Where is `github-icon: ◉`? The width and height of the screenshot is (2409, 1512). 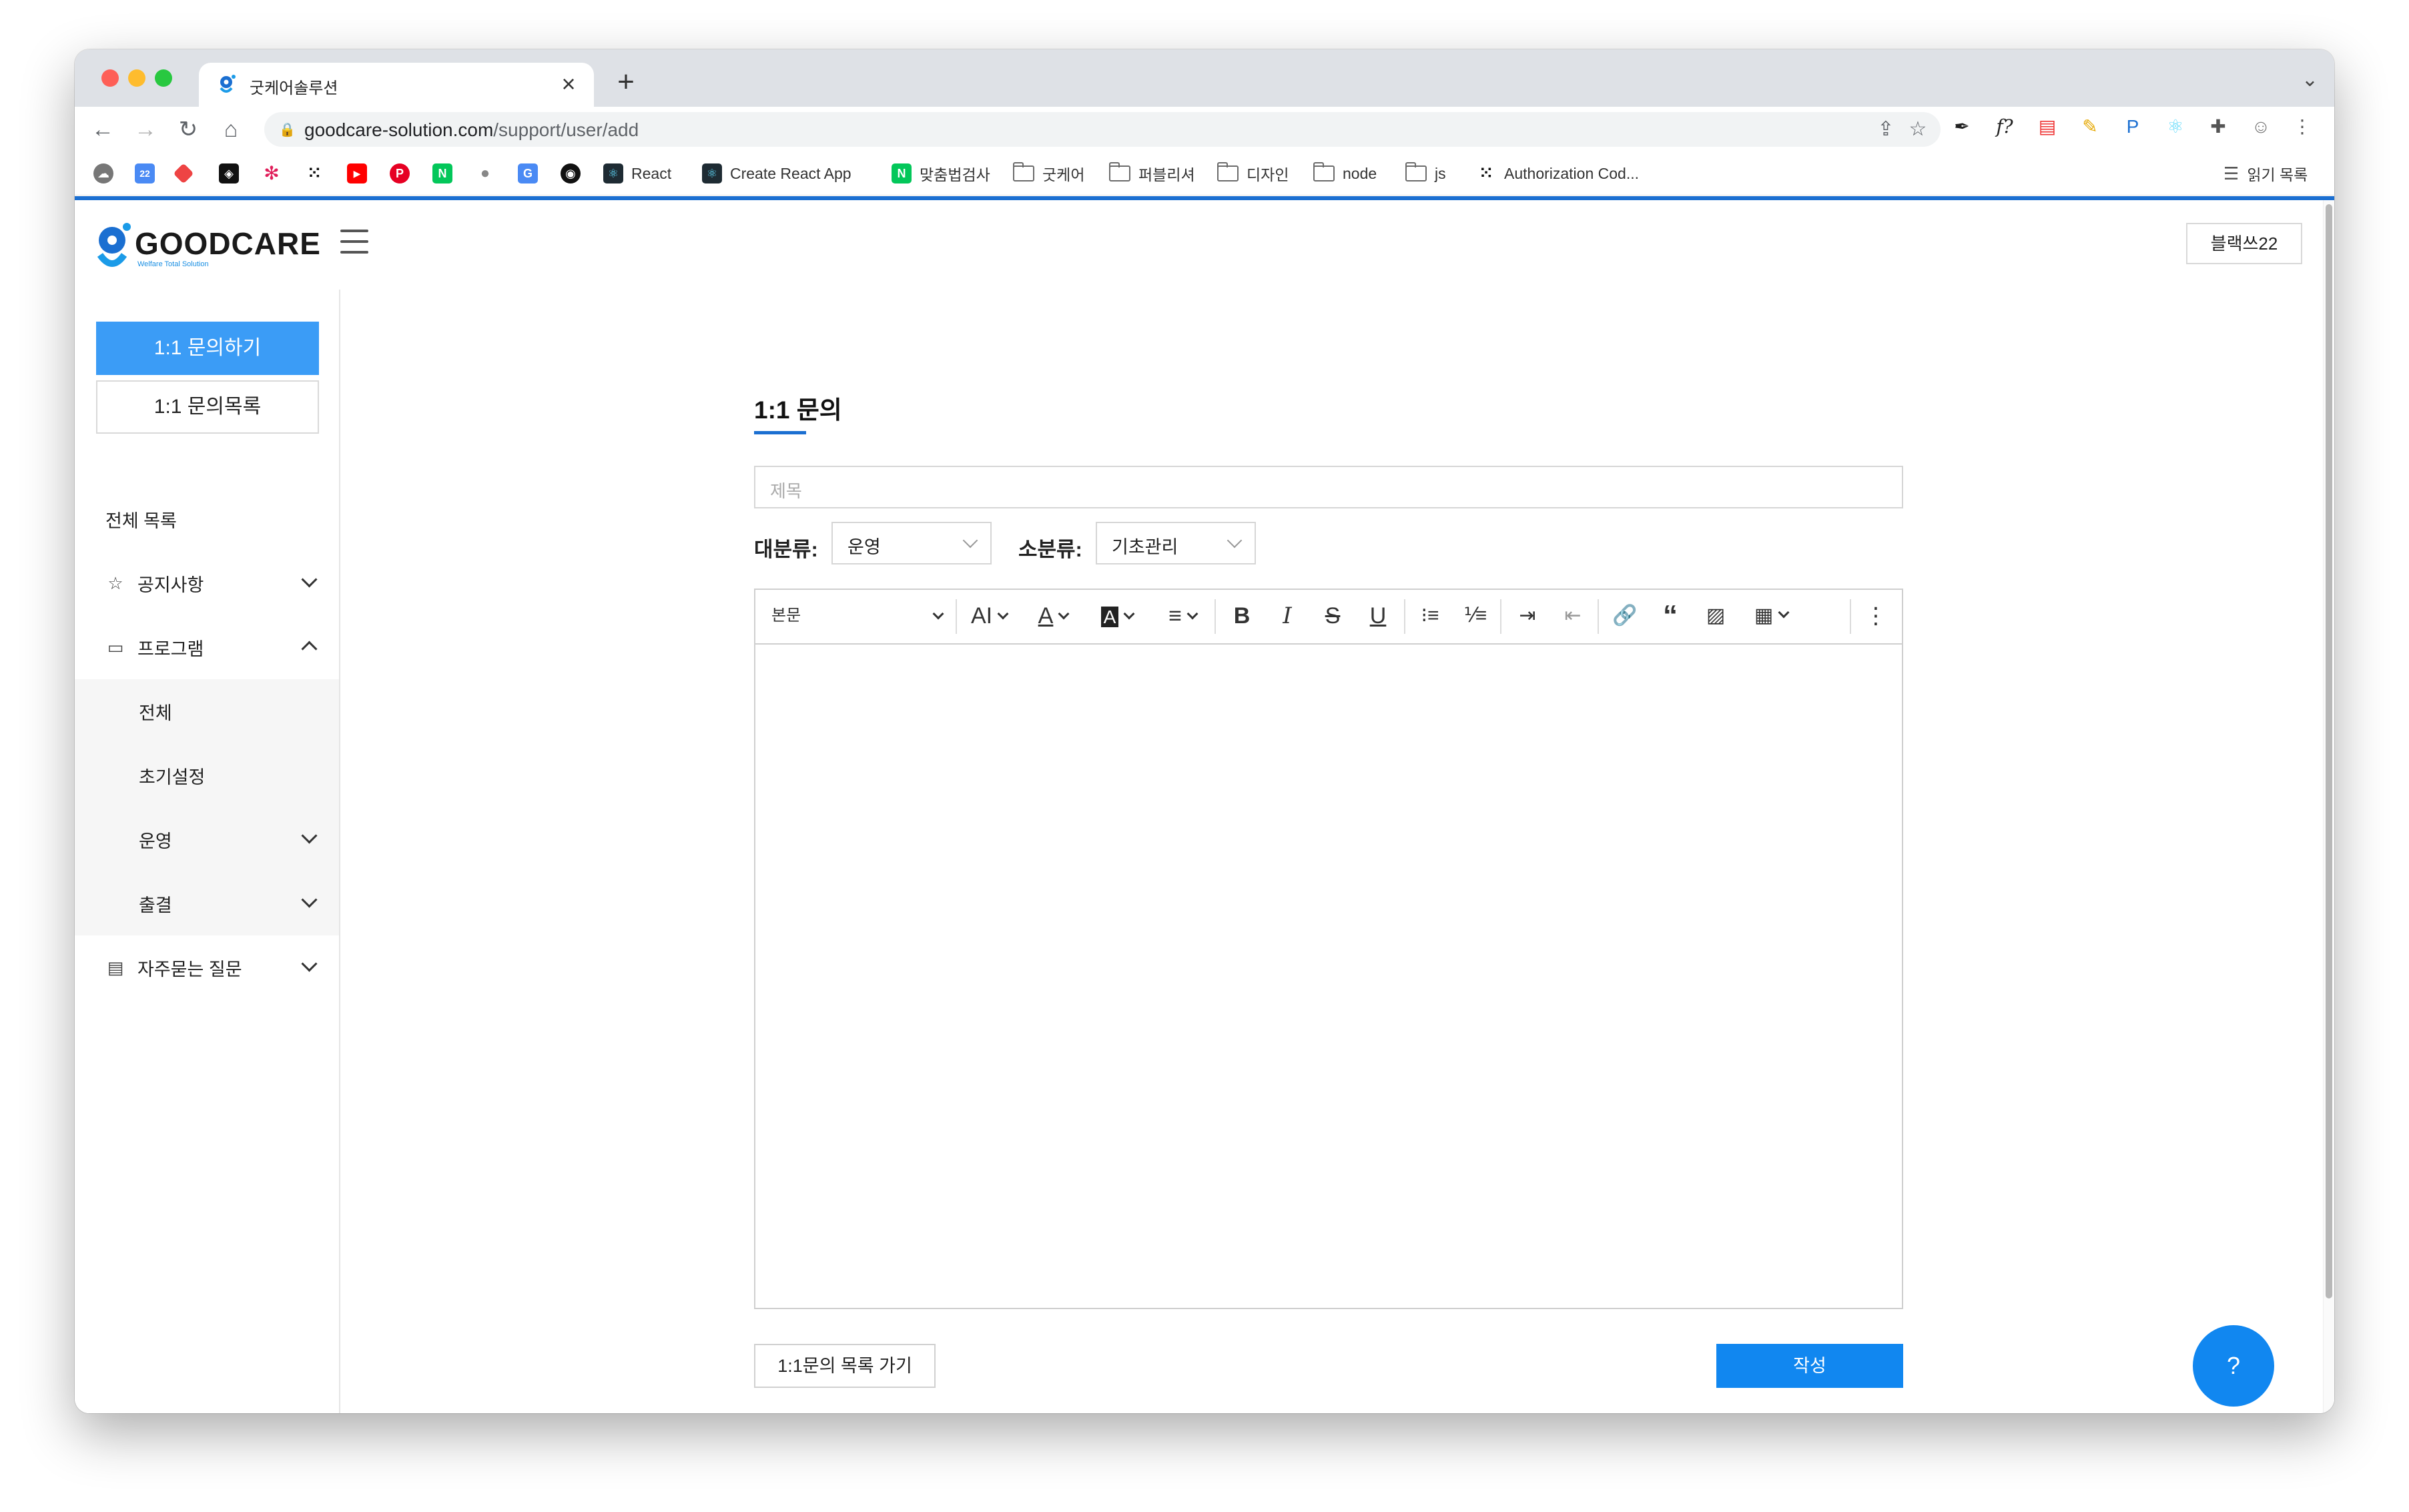
github-icon: ◉ is located at coordinates (571, 173).